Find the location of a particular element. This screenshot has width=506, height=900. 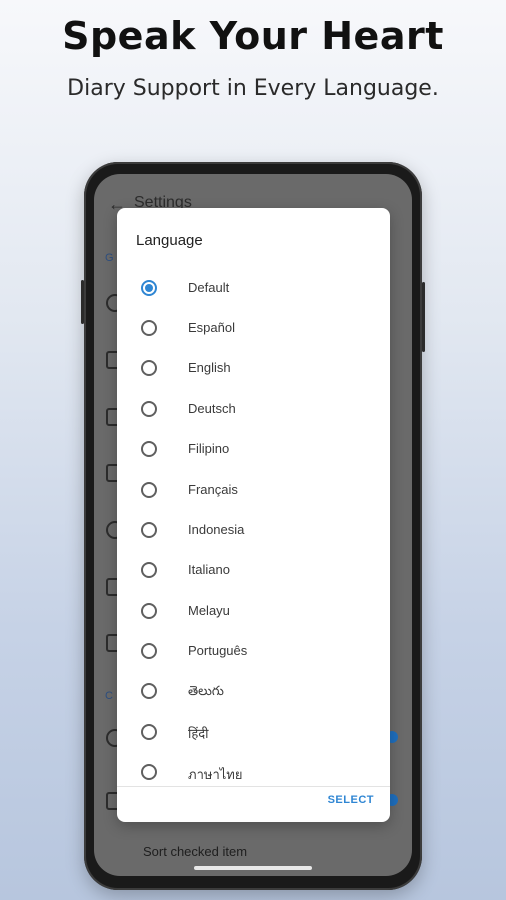

language-option: Filipino is located at coordinates (253, 449).